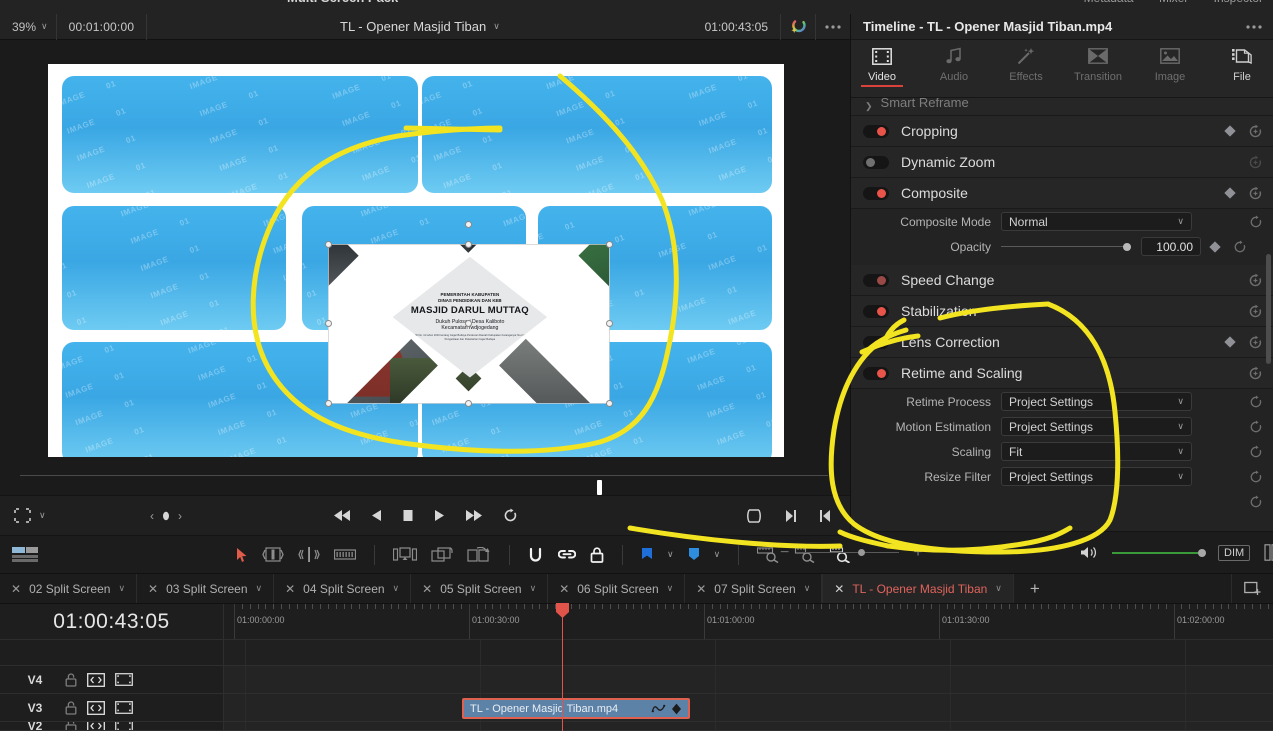  I want to click on viewer-scrubber, so click(425, 476).